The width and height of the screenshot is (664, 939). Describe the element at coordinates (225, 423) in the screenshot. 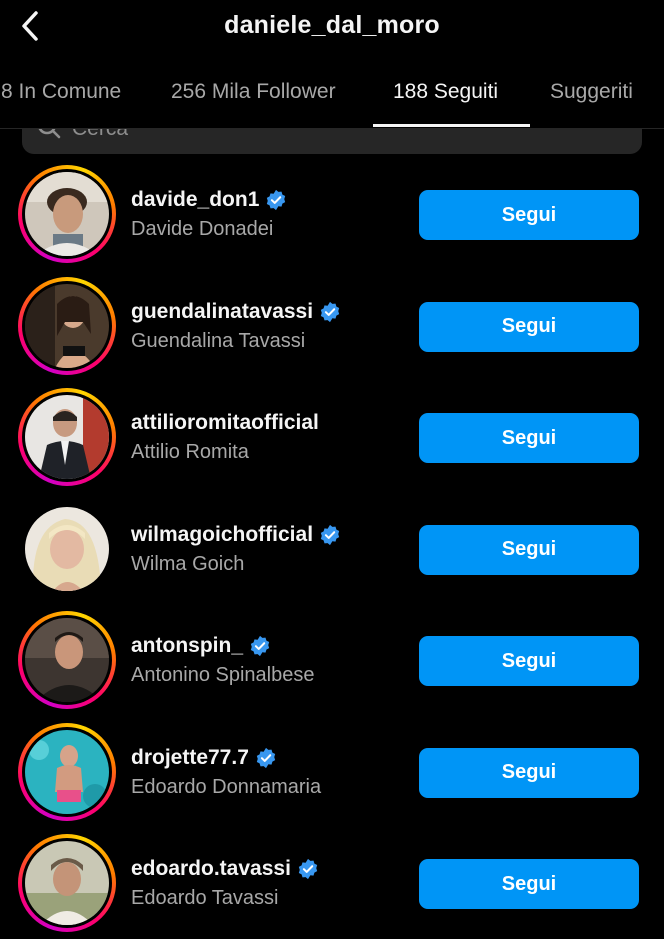

I see `username: attilioromitaofficial` at that location.